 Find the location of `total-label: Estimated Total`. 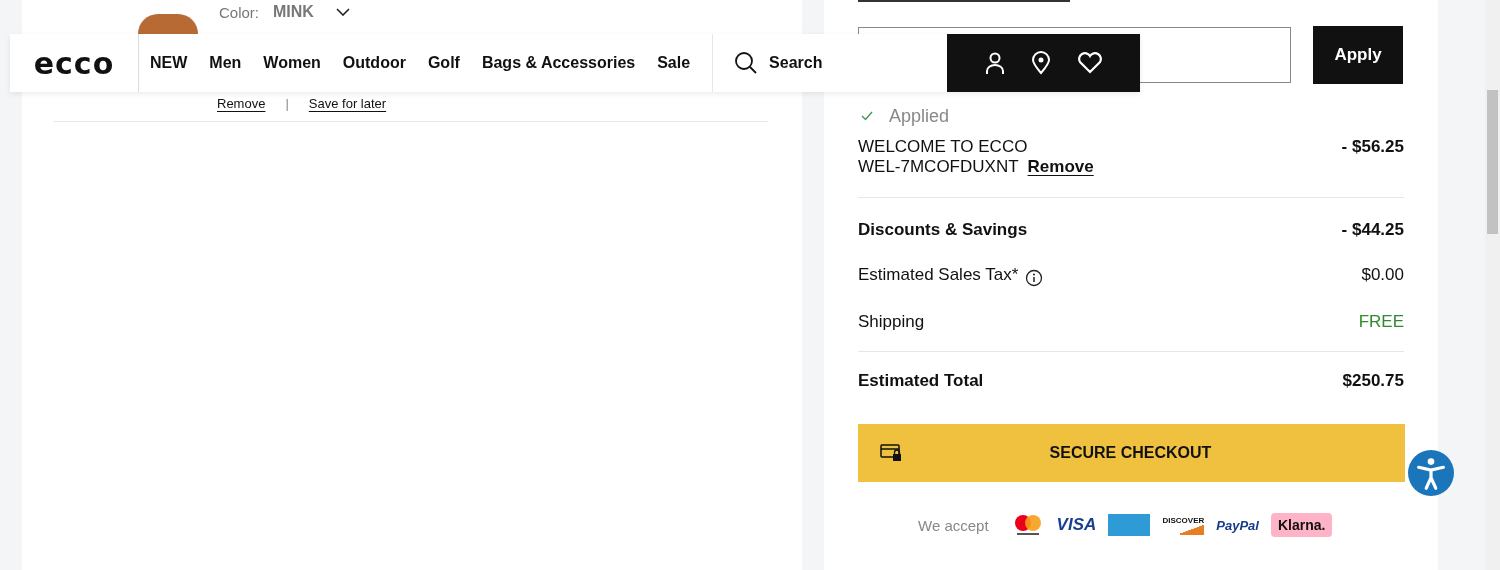

total-label: Estimated Total is located at coordinates (921, 381).